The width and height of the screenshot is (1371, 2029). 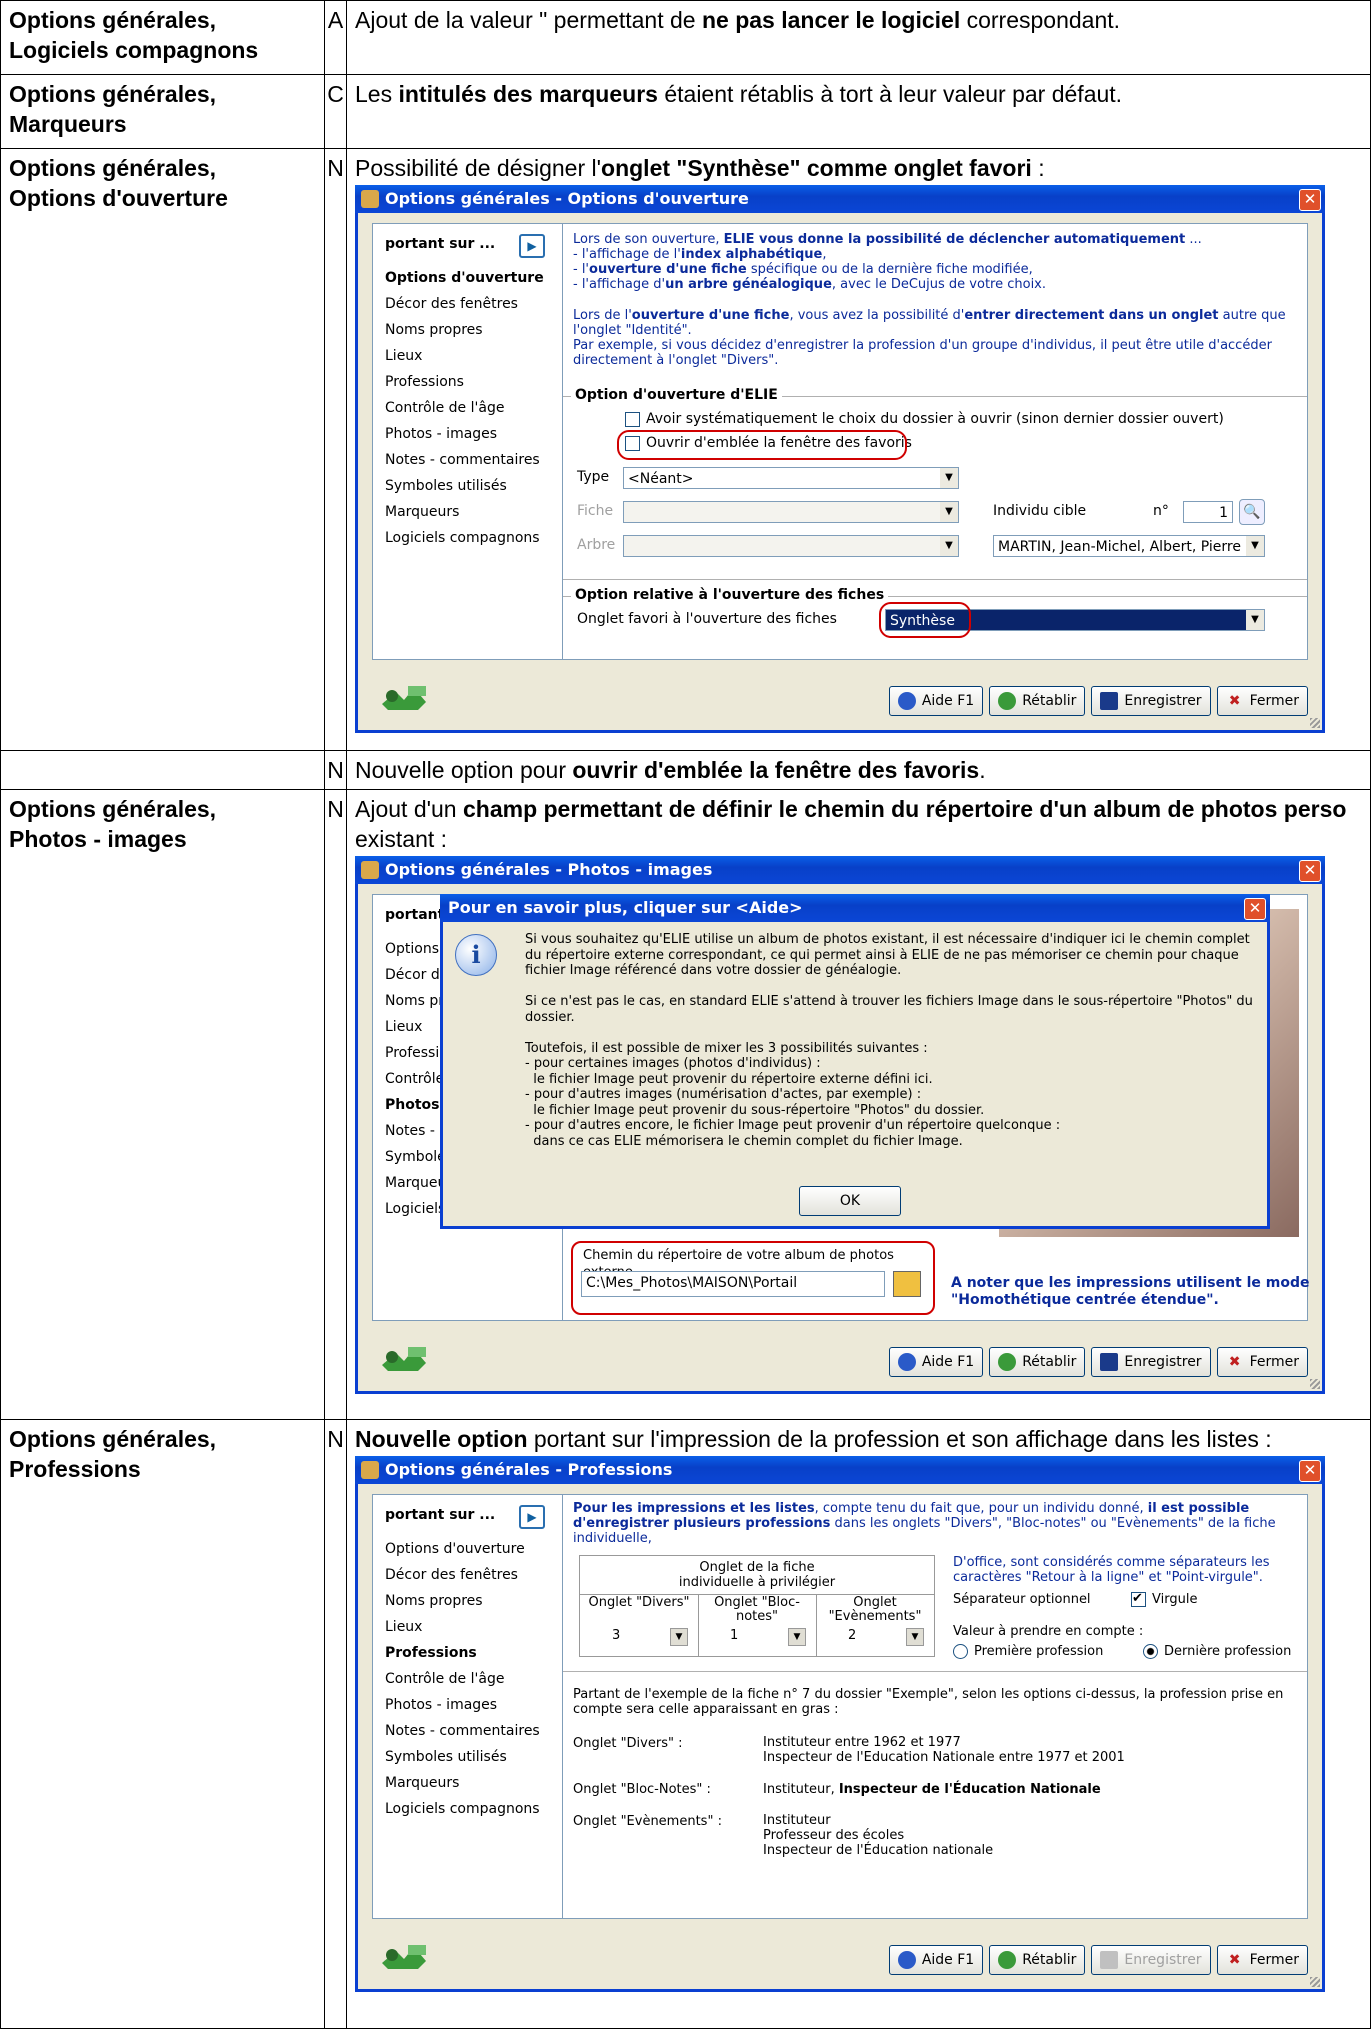 I want to click on onglet-priority-select: 2 ▼, so click(x=875, y=1636).